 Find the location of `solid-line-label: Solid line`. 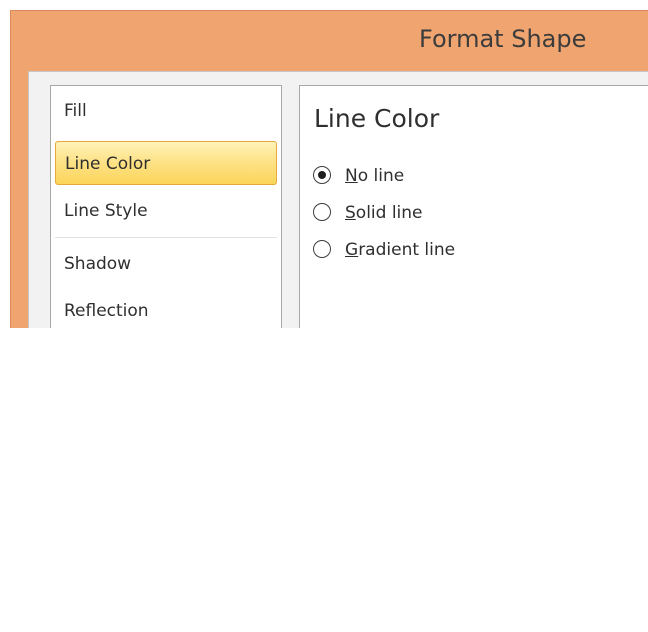

solid-line-label: Solid line is located at coordinates (384, 213).